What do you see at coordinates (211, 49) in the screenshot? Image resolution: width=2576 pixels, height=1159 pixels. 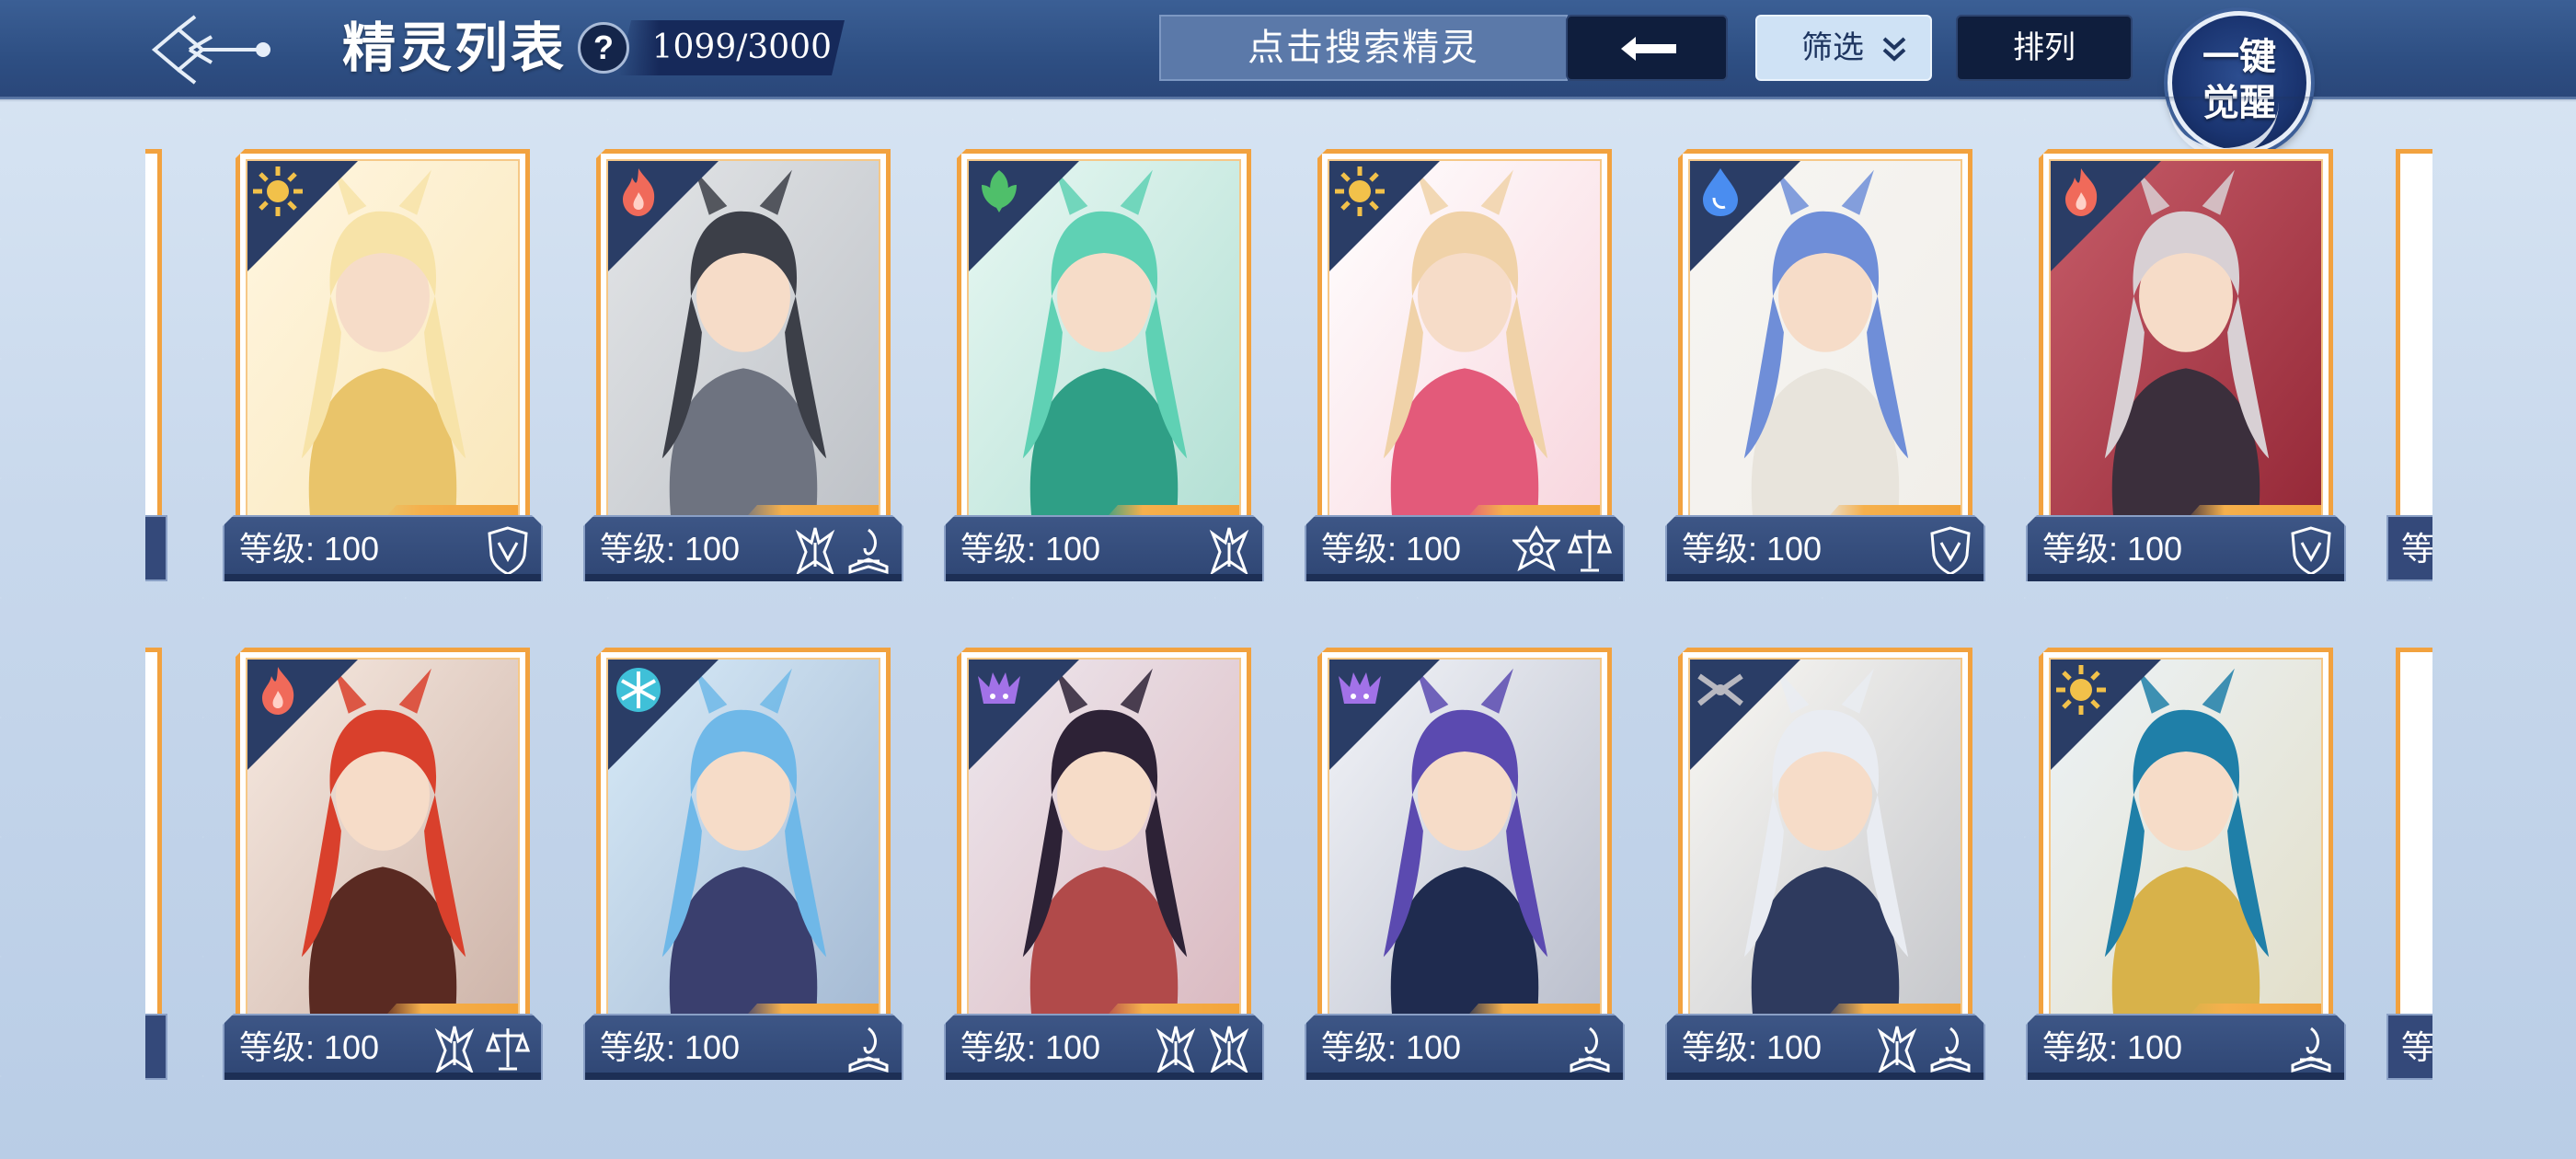 I see `back-logo-icon` at bounding box center [211, 49].